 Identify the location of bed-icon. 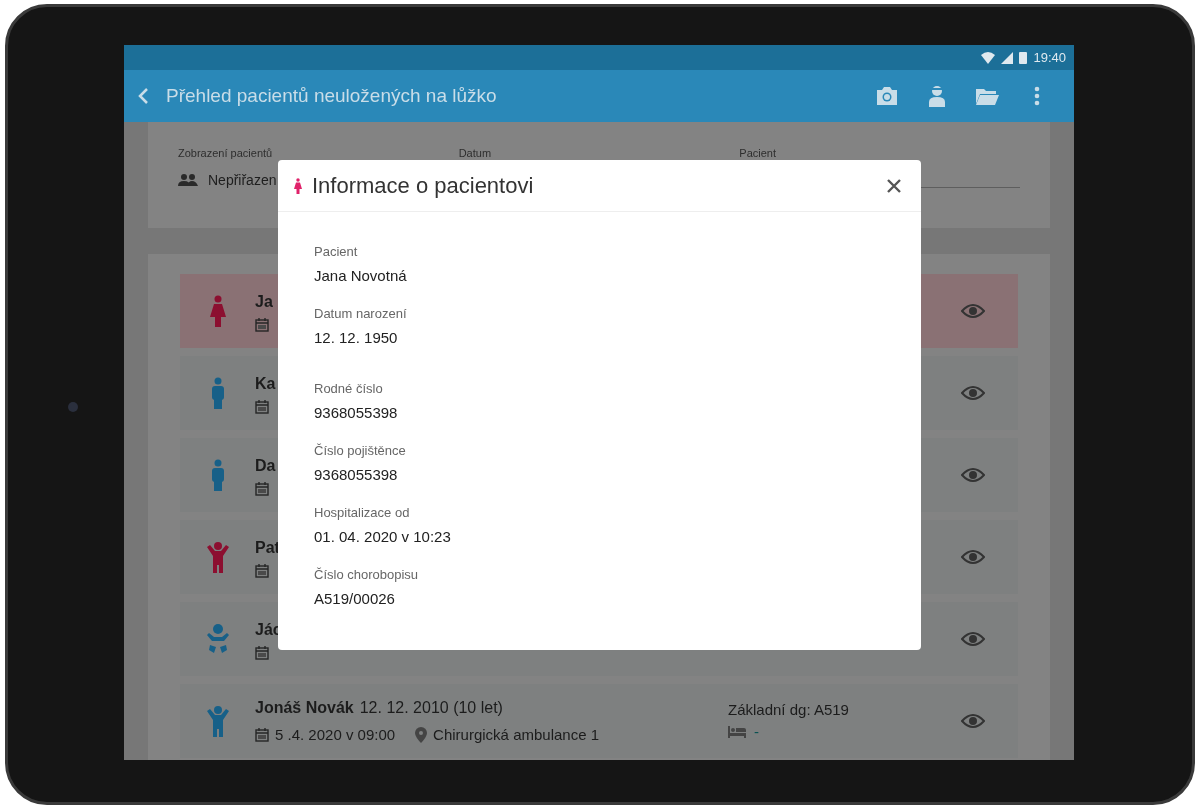
(737, 732).